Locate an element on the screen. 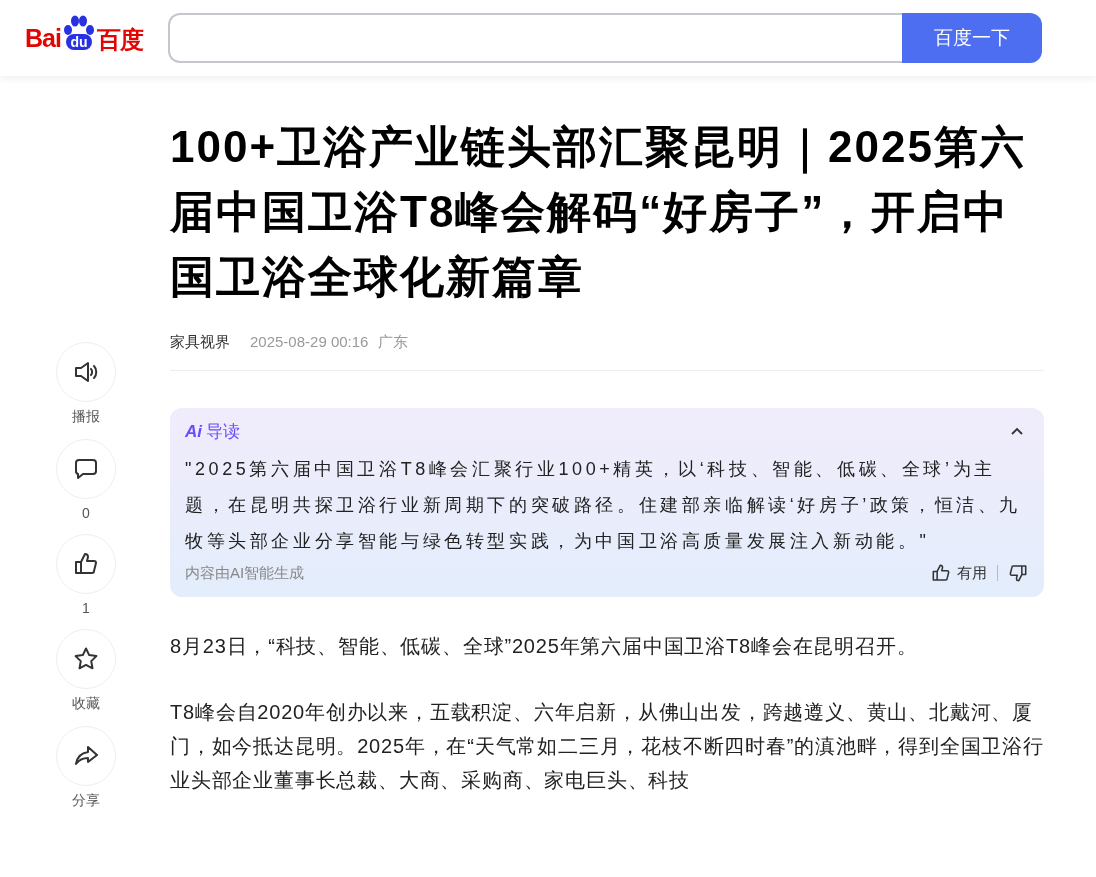  thumbs-down-icon is located at coordinates (1018, 573).